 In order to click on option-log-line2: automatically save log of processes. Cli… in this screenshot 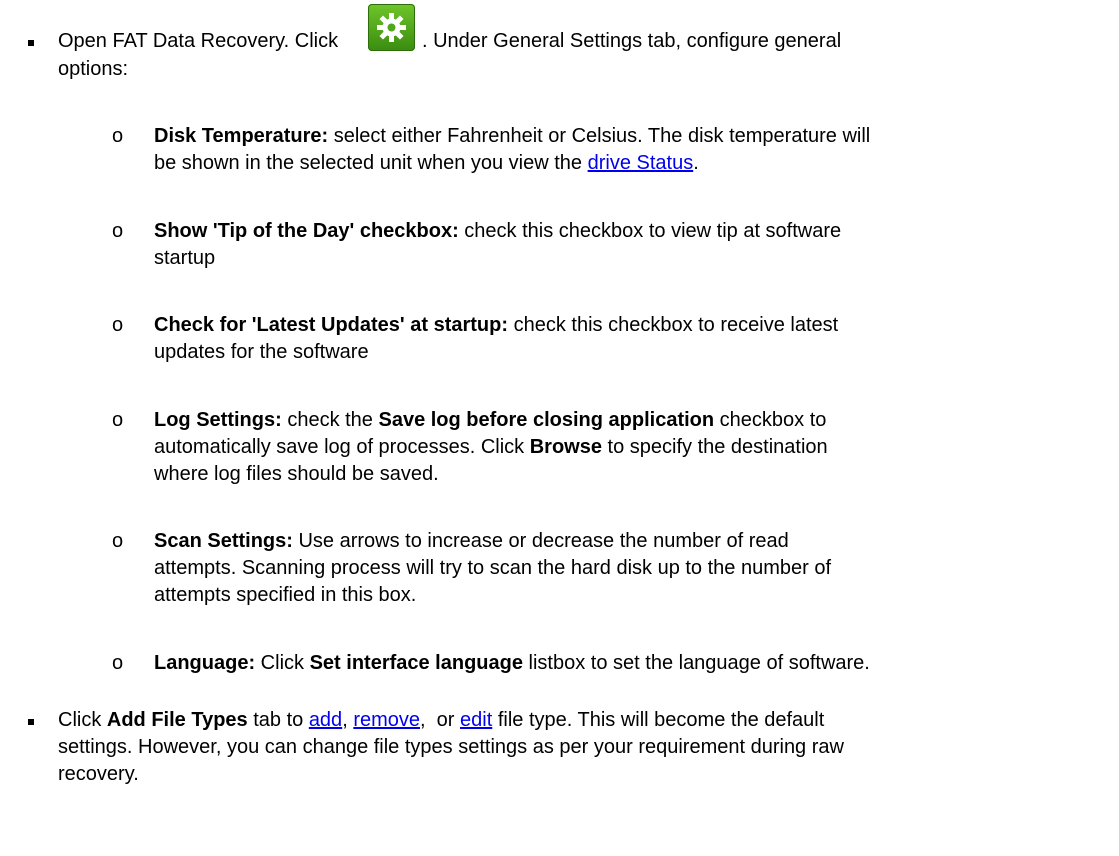, I will do `click(491, 447)`.